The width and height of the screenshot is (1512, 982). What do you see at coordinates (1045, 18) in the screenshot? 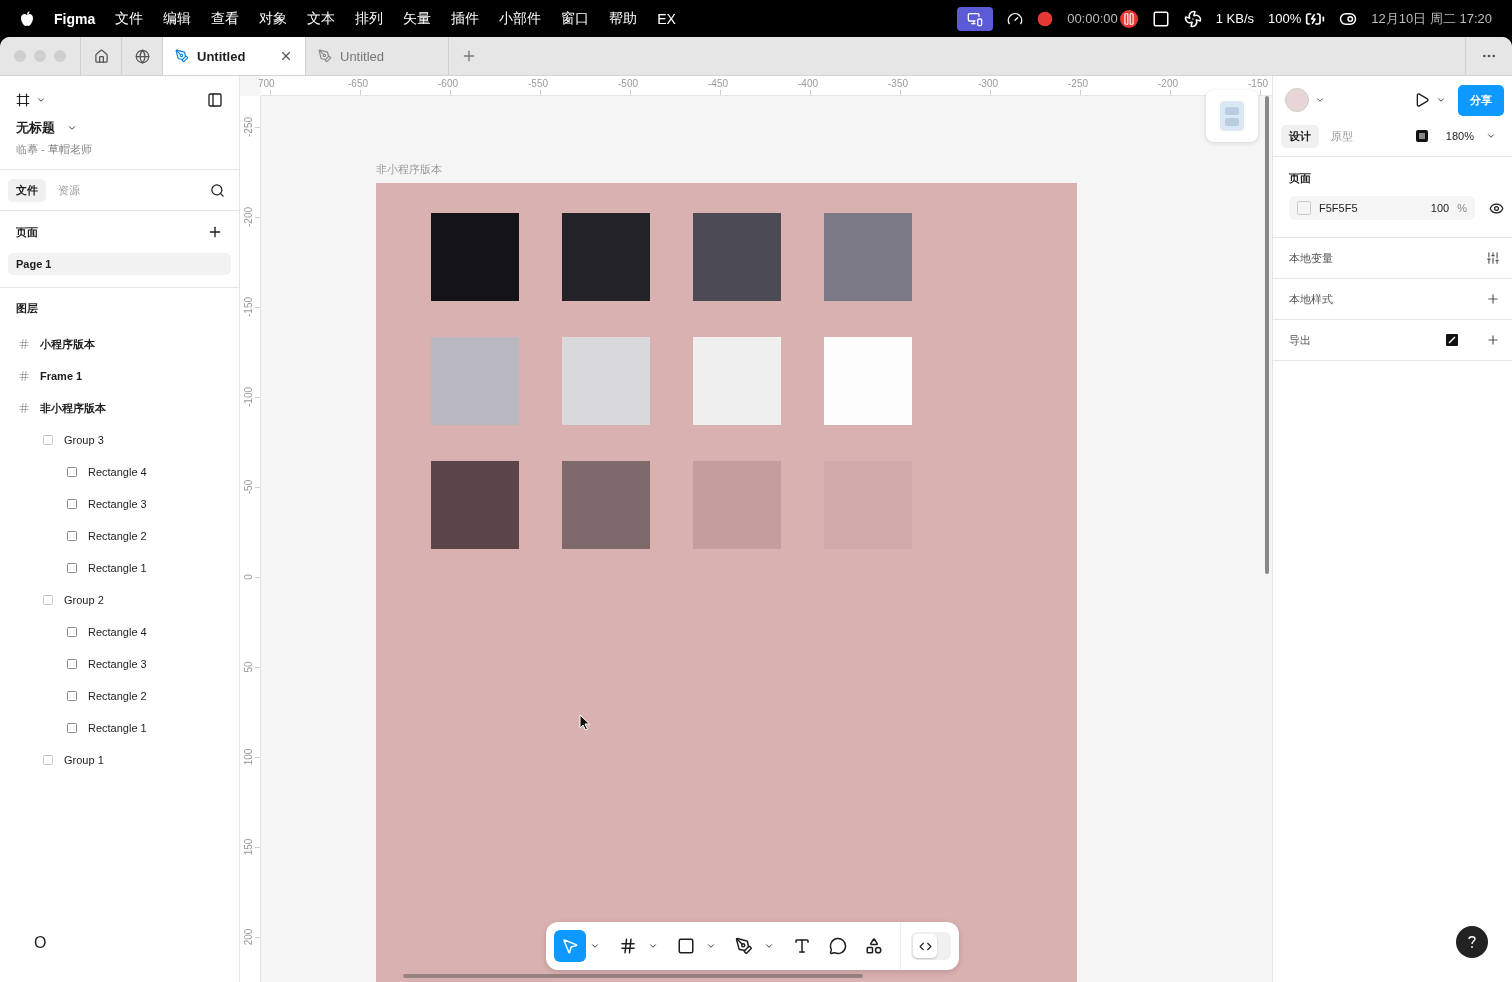
I see `record-icon` at bounding box center [1045, 18].